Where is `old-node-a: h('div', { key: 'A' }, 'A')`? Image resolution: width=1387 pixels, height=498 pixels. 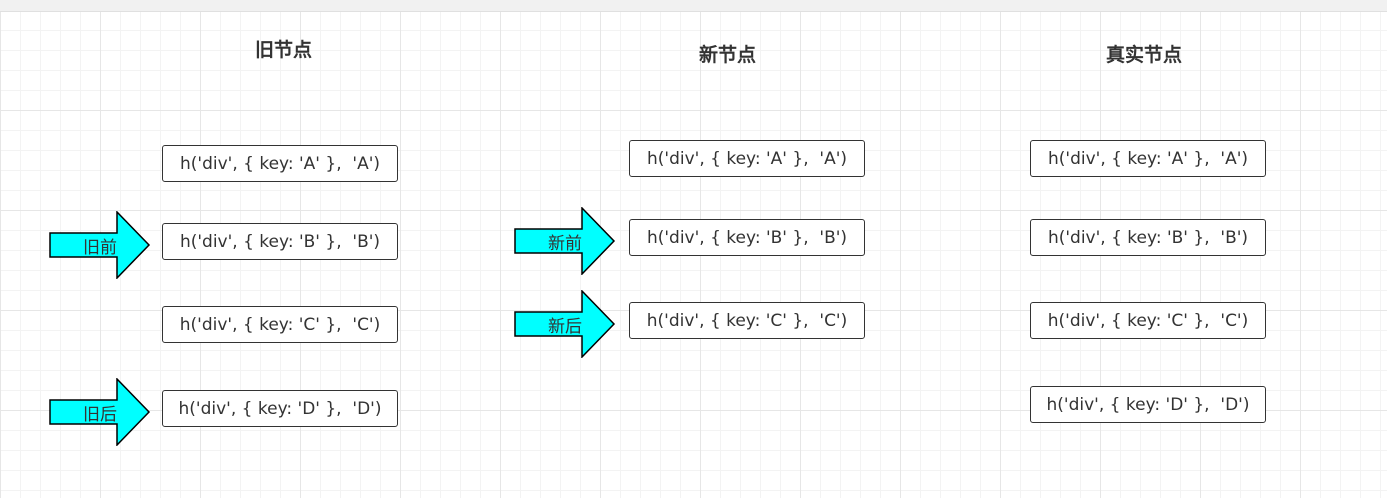 old-node-a: h('div', { key: 'A' }, 'A') is located at coordinates (280, 163).